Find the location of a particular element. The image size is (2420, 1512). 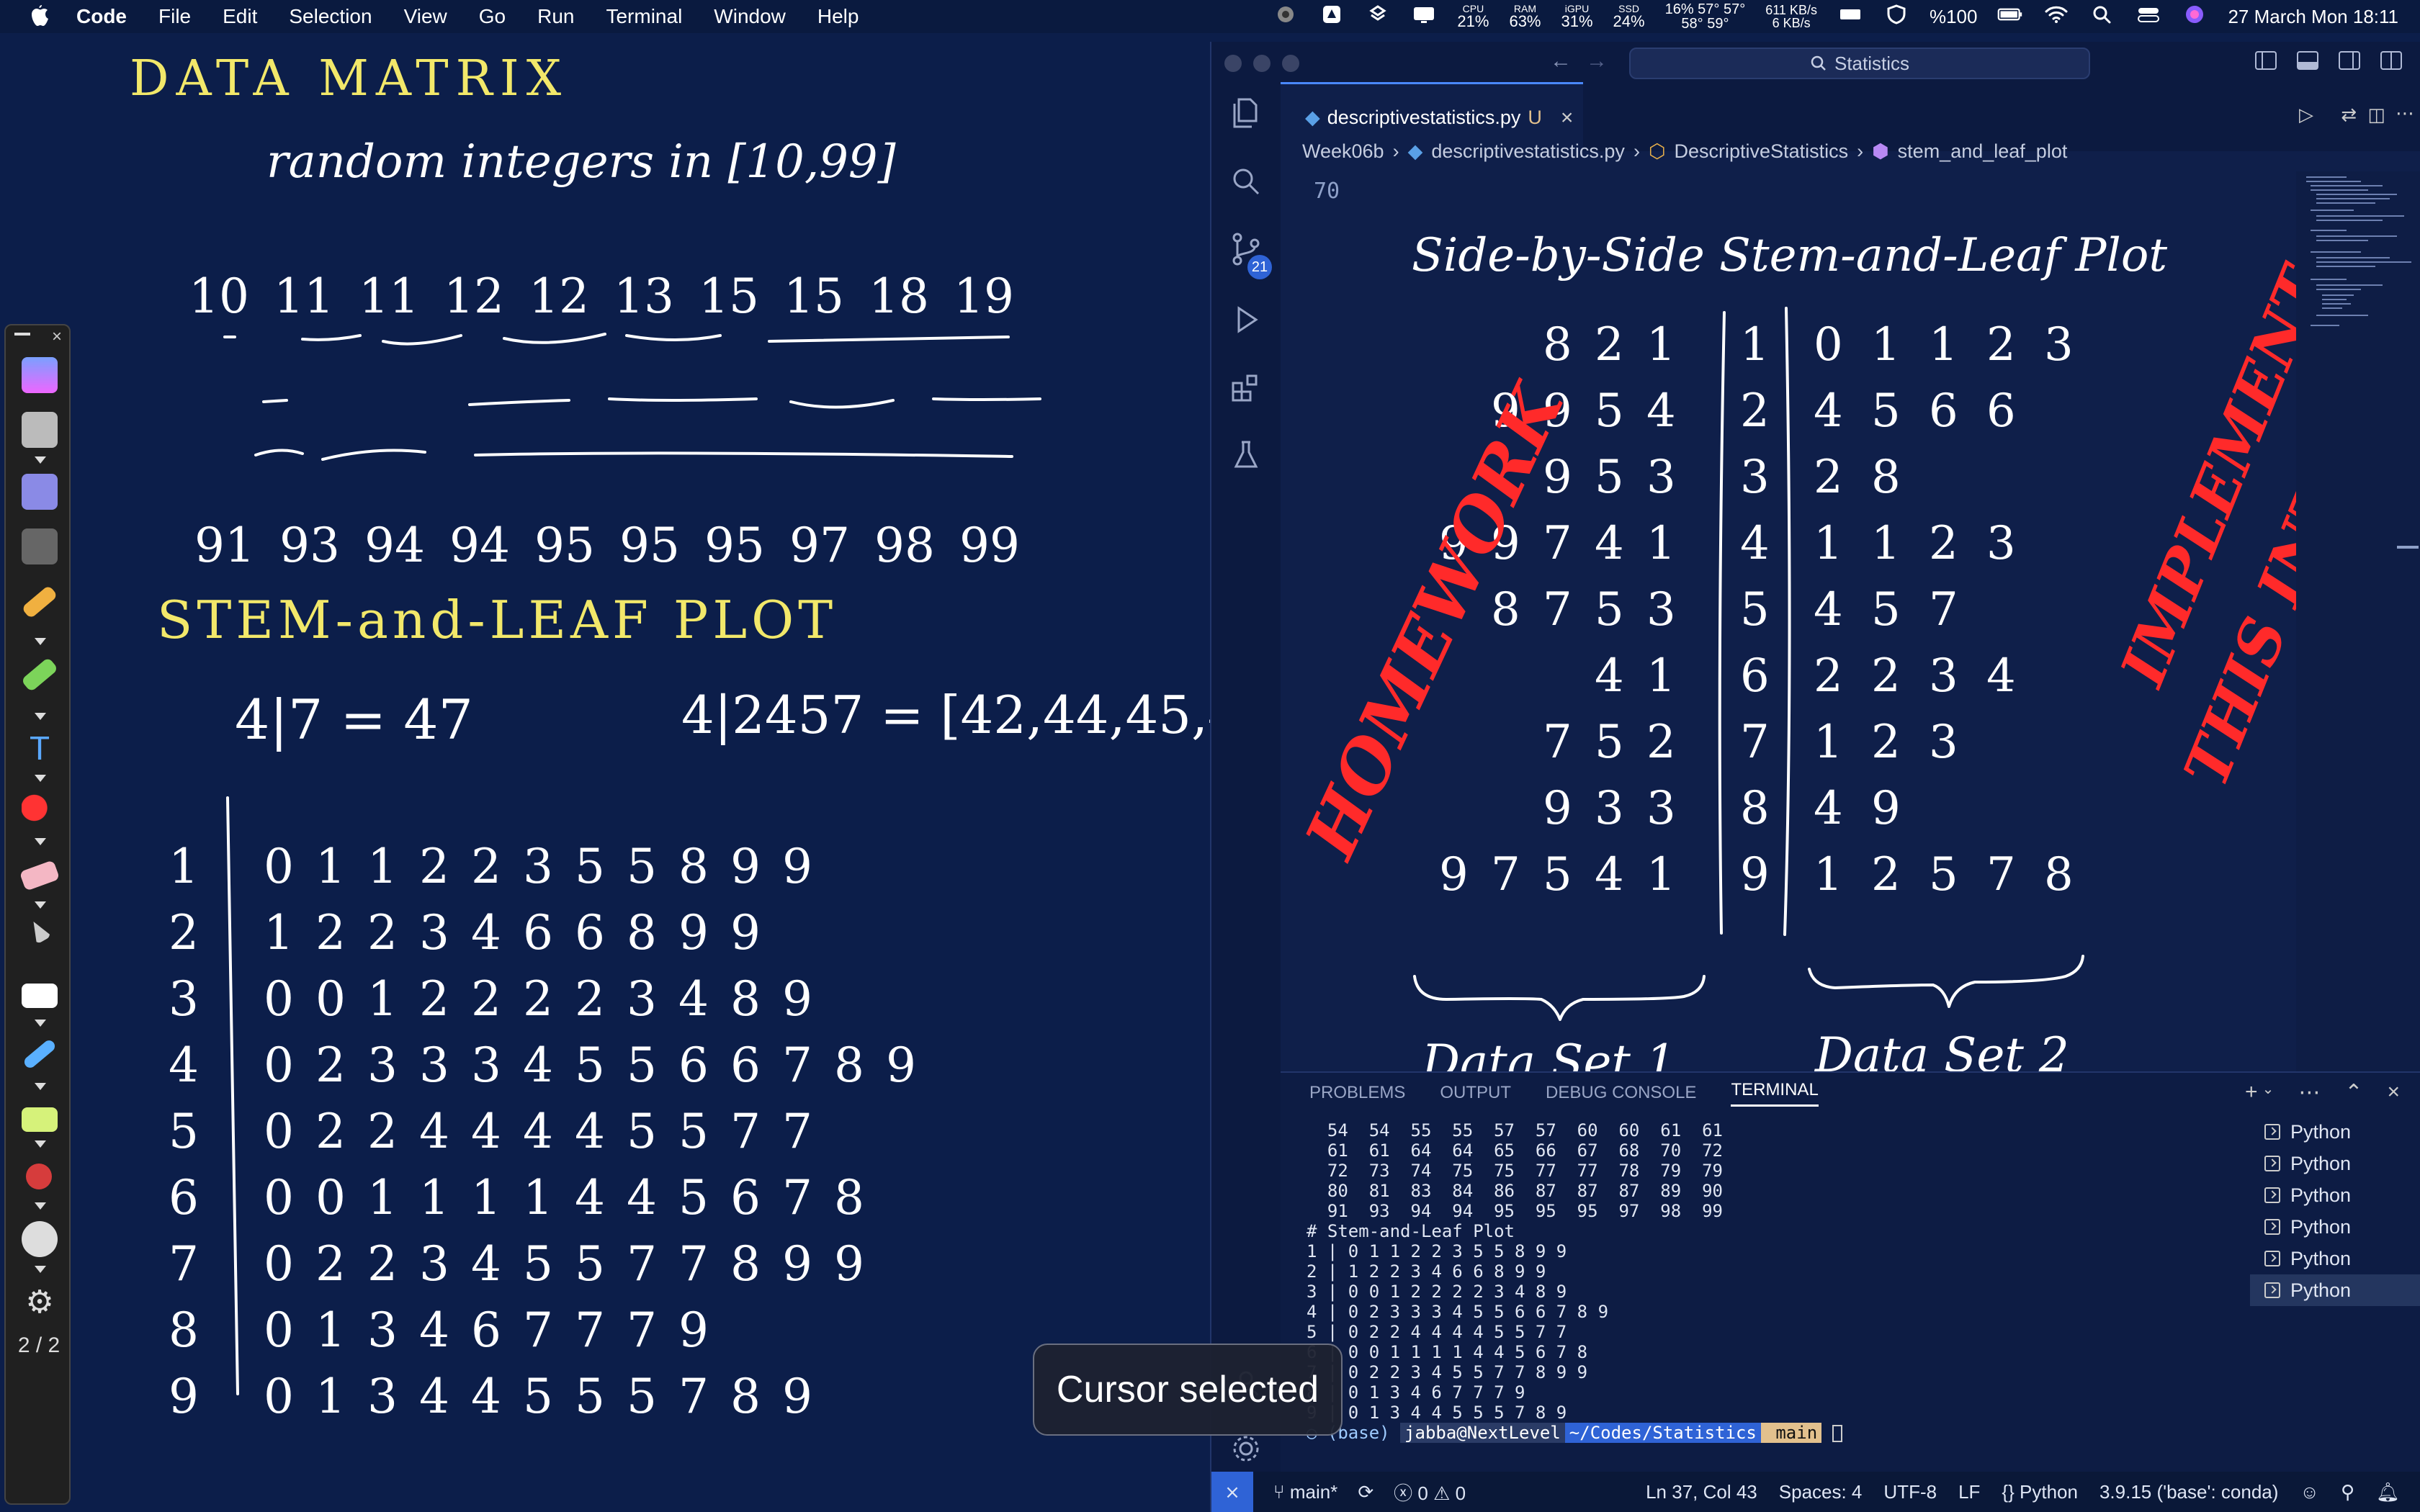

copilot-icon: ☺ is located at coordinates (2309, 1492).